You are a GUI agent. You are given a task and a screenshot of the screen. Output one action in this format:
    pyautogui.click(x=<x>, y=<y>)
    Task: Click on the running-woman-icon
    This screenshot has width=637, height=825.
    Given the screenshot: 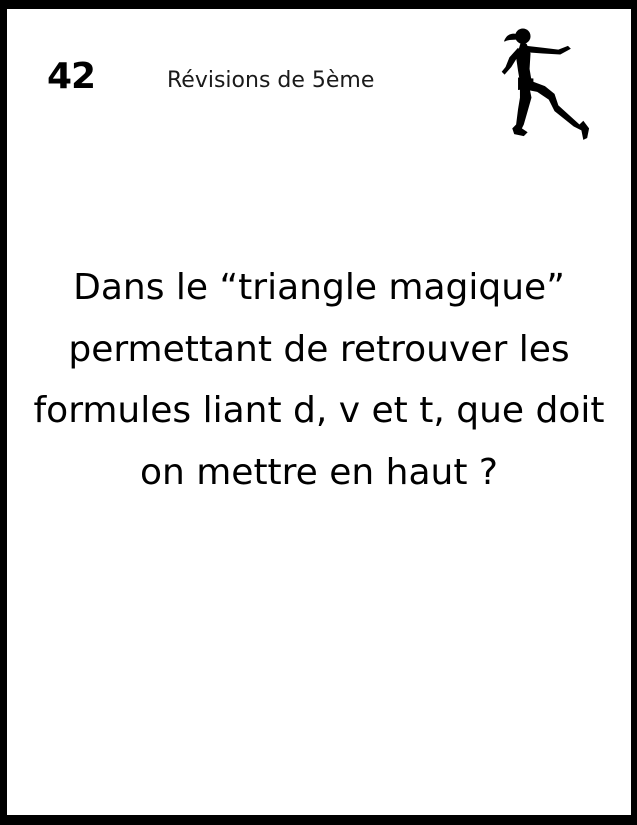 What is the action you would take?
    pyautogui.click(x=545, y=84)
    